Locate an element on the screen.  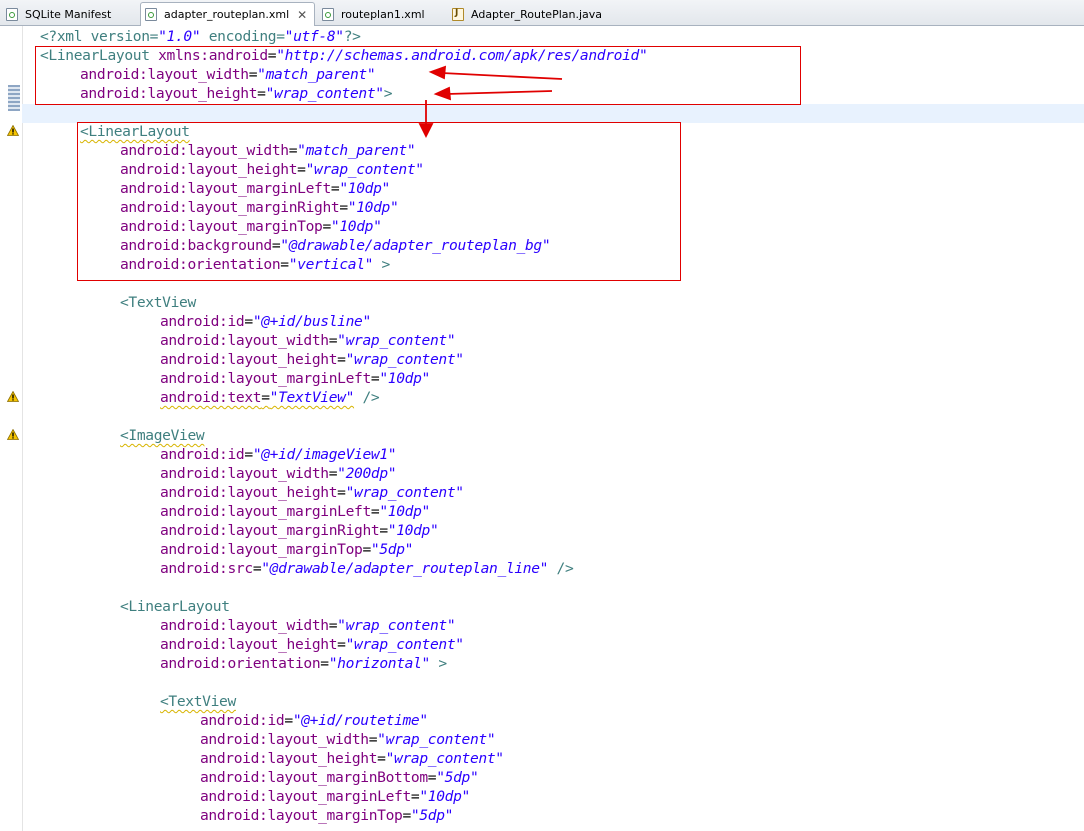
annotation-arrows is located at coordinates (490, 102).